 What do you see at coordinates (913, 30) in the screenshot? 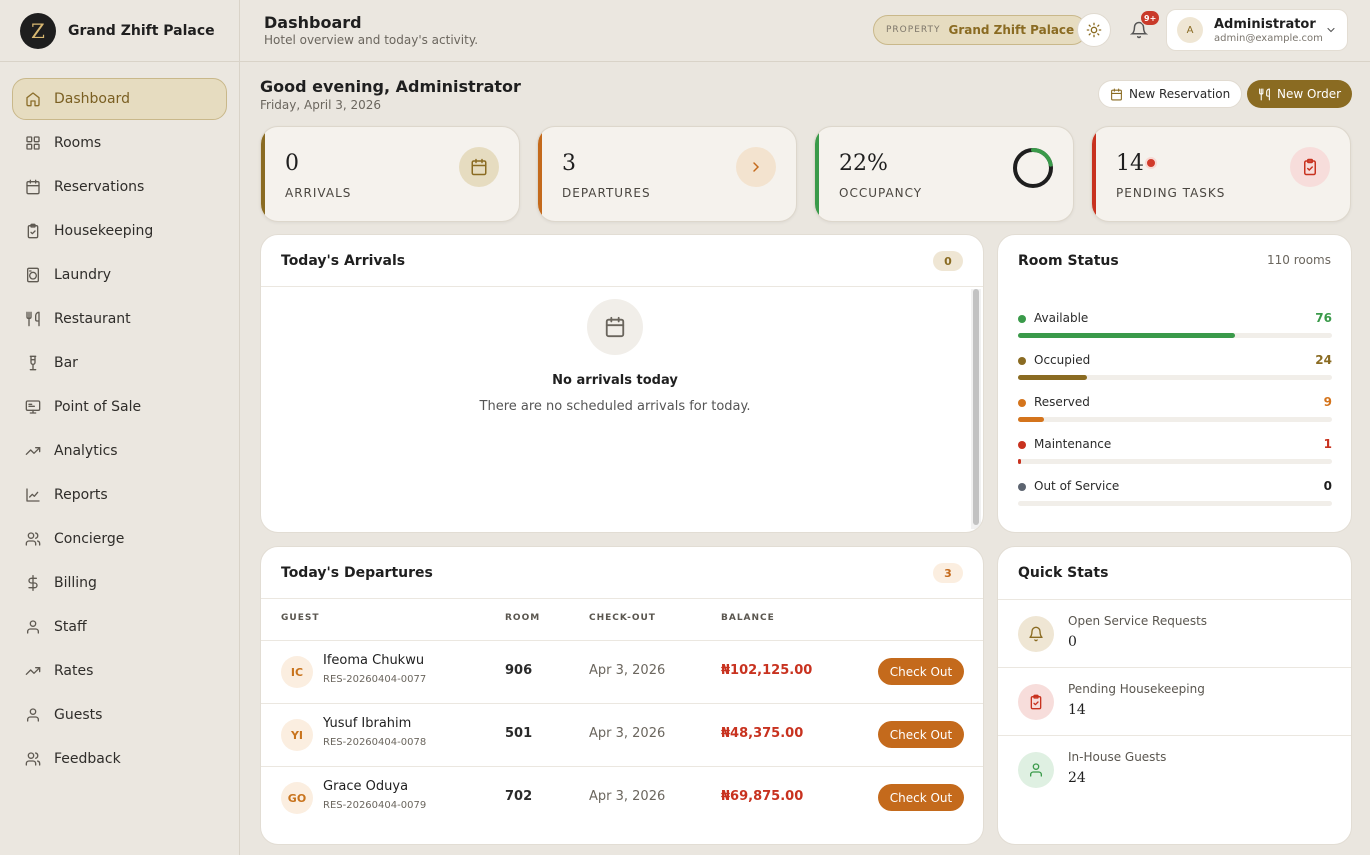
I see `property-label: PROPERTY` at bounding box center [913, 30].